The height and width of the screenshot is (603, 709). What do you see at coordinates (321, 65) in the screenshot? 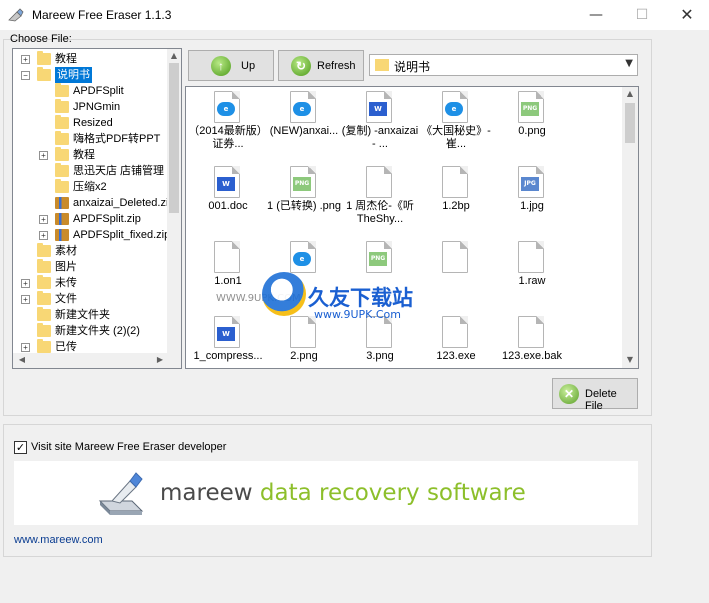
I see `refresh-button: ↻ Refresh` at bounding box center [321, 65].